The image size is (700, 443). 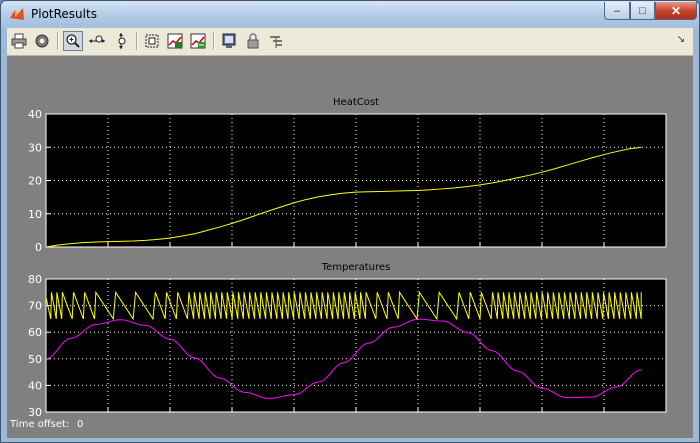 I want to click on autoscale-button, so click(x=152, y=41).